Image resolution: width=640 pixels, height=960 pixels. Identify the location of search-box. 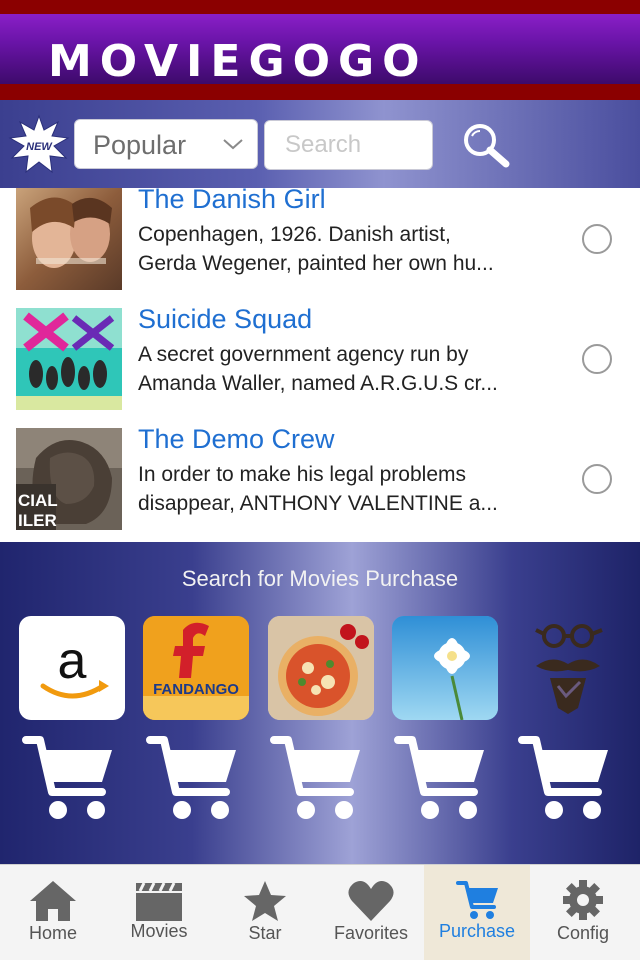
(348, 145).